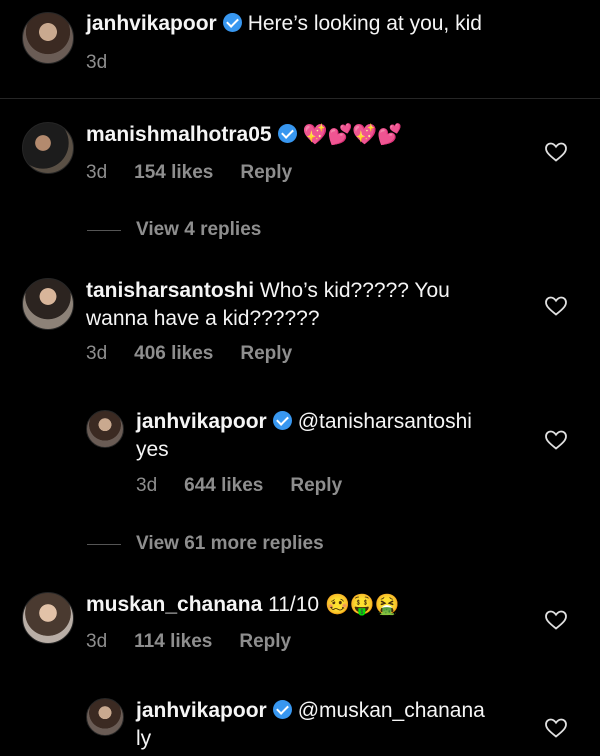  Describe the element at coordinates (174, 604) in the screenshot. I see `comment-username: muskan_chanana` at that location.